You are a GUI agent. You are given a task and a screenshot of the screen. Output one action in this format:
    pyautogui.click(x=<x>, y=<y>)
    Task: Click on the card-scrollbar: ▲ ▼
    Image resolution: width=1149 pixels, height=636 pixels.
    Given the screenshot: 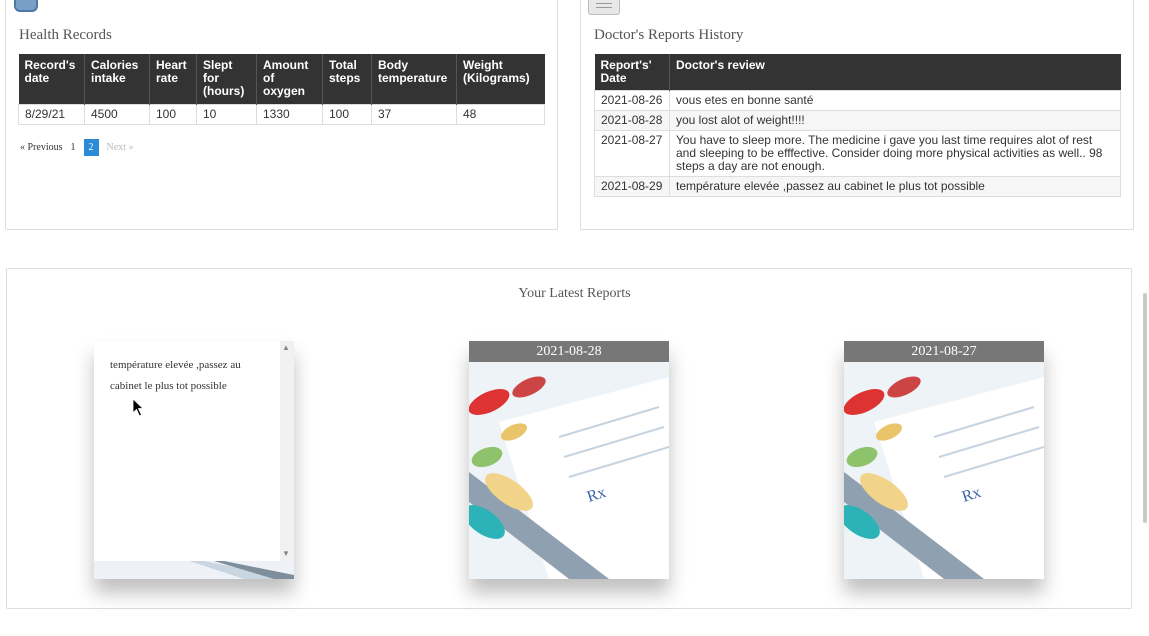 What is the action you would take?
    pyautogui.click(x=287, y=451)
    